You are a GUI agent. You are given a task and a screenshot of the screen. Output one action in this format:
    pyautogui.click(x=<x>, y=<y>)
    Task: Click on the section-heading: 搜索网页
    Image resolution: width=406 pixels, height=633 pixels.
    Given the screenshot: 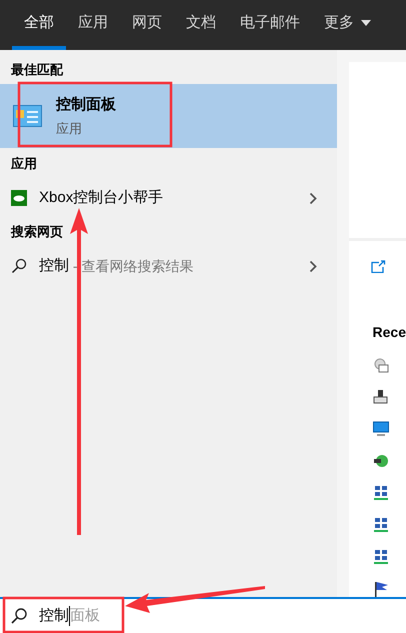 What is the action you would take?
    pyautogui.click(x=37, y=232)
    